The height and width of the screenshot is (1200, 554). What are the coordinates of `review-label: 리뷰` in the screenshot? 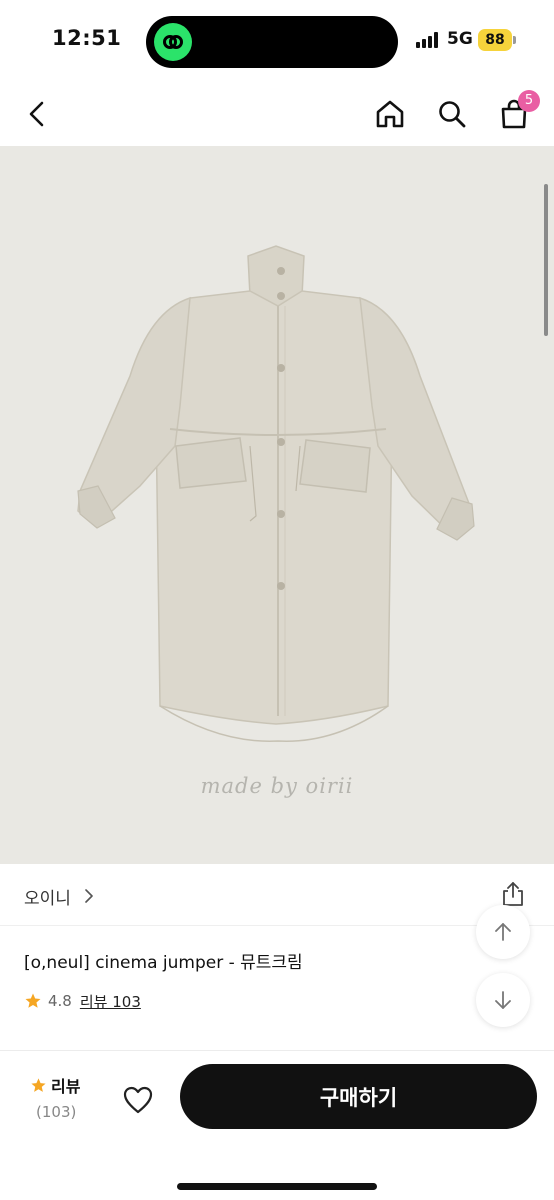 It's located at (66, 1086).